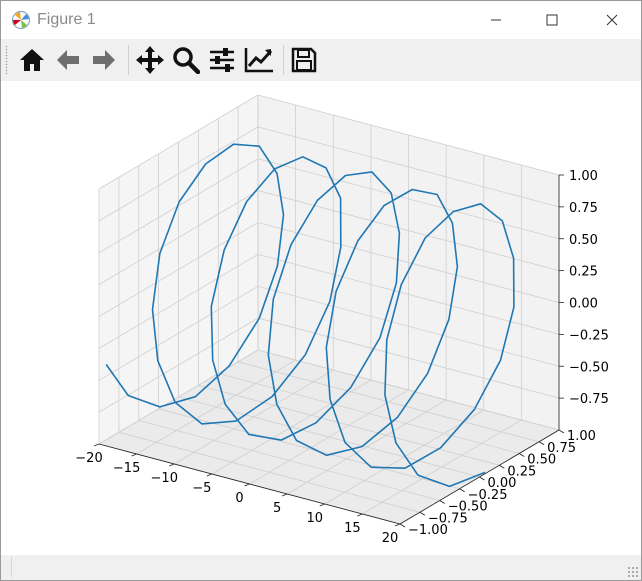 The height and width of the screenshot is (581, 642). What do you see at coordinates (589, 399) in the screenshot?
I see `z-tick-label: −0.75` at bounding box center [589, 399].